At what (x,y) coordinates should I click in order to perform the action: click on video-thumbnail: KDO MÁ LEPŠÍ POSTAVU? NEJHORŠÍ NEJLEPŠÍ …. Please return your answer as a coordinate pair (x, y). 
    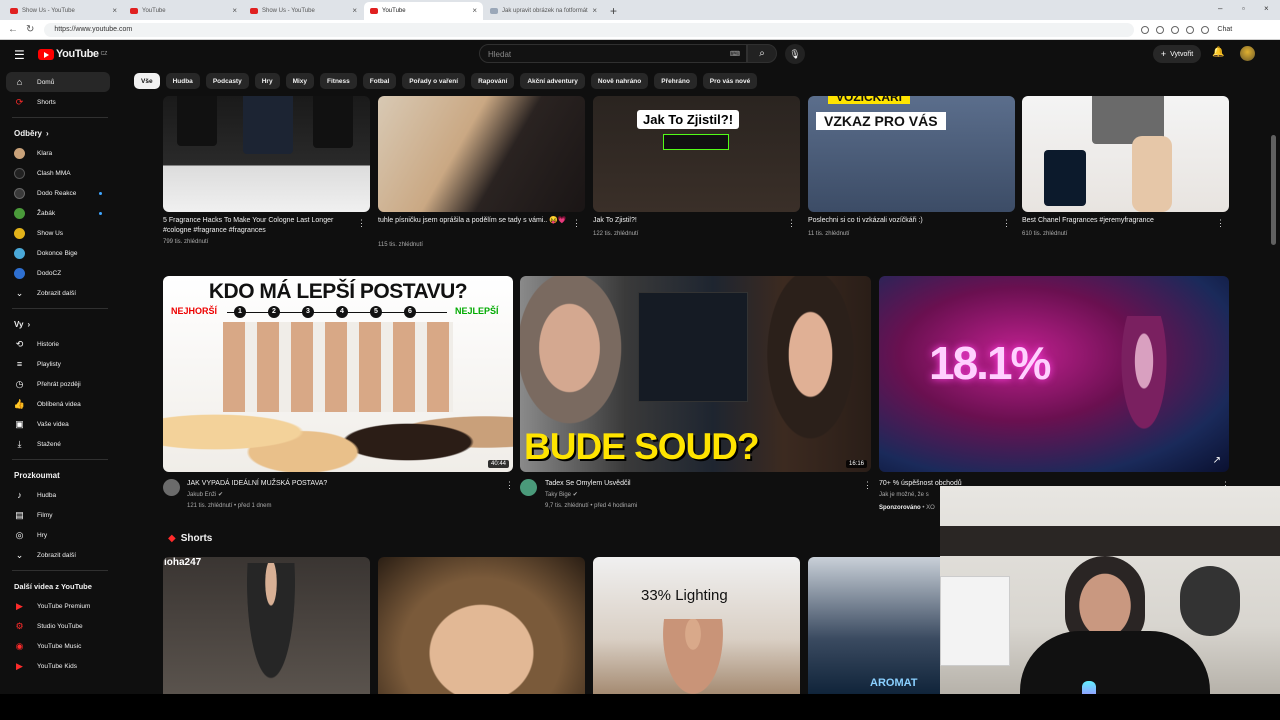
    Looking at the image, I should click on (338, 374).